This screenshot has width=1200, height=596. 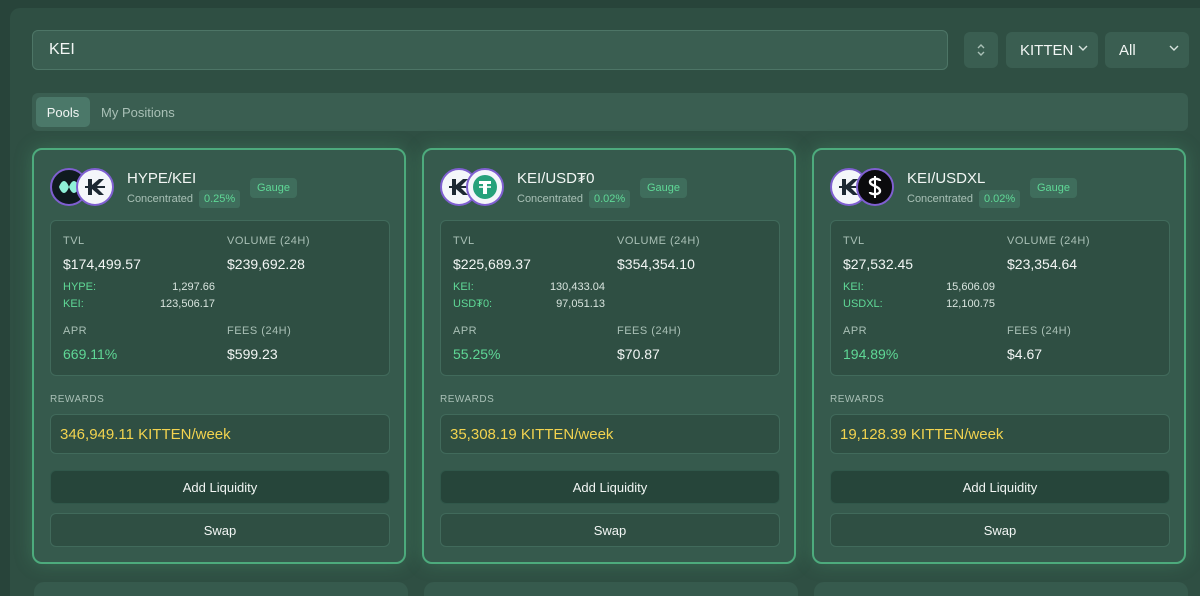 I want to click on fees-value: $70.87, so click(x=638, y=354).